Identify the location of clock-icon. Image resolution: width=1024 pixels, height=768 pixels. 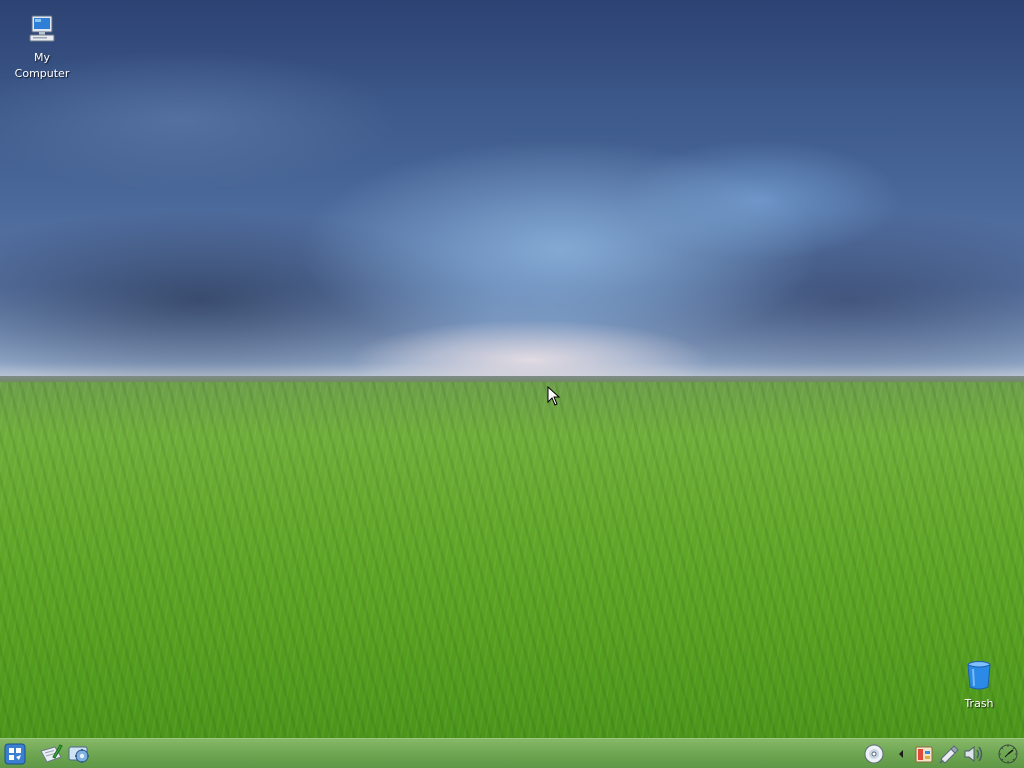
(1008, 754).